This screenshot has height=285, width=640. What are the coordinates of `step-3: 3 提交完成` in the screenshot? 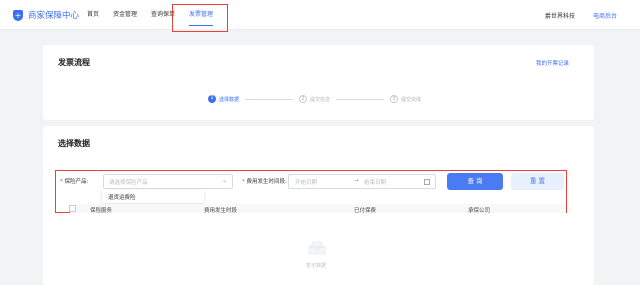 It's located at (405, 99).